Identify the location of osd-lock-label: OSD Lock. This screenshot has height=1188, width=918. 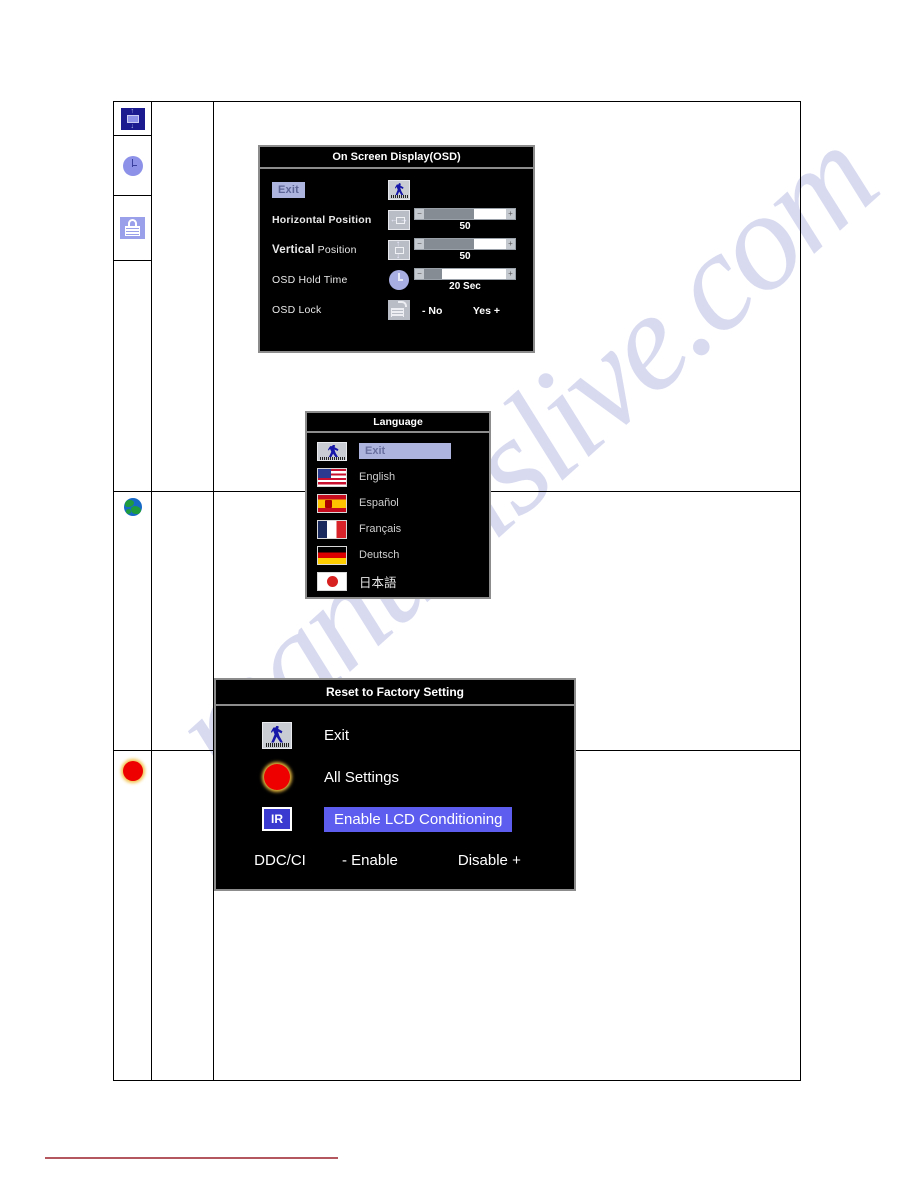
(297, 310).